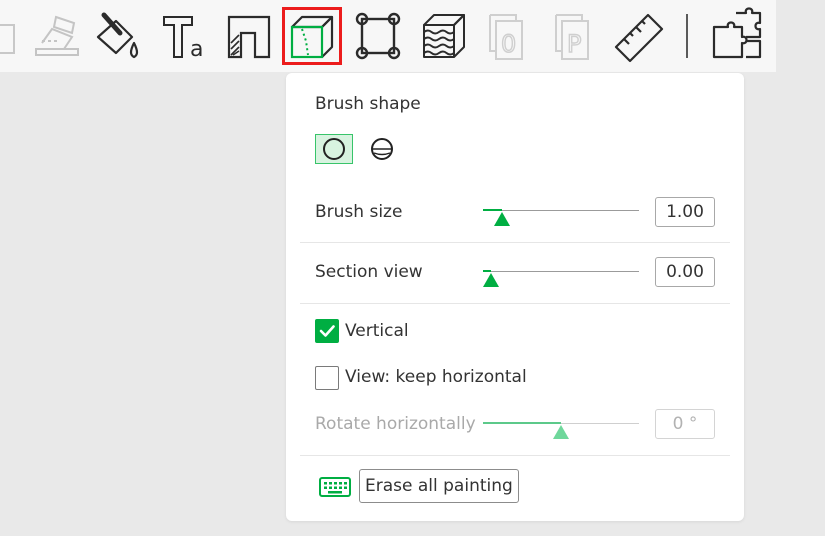 Image resolution: width=825 pixels, height=536 pixels. I want to click on keyboard-icon, so click(335, 487).